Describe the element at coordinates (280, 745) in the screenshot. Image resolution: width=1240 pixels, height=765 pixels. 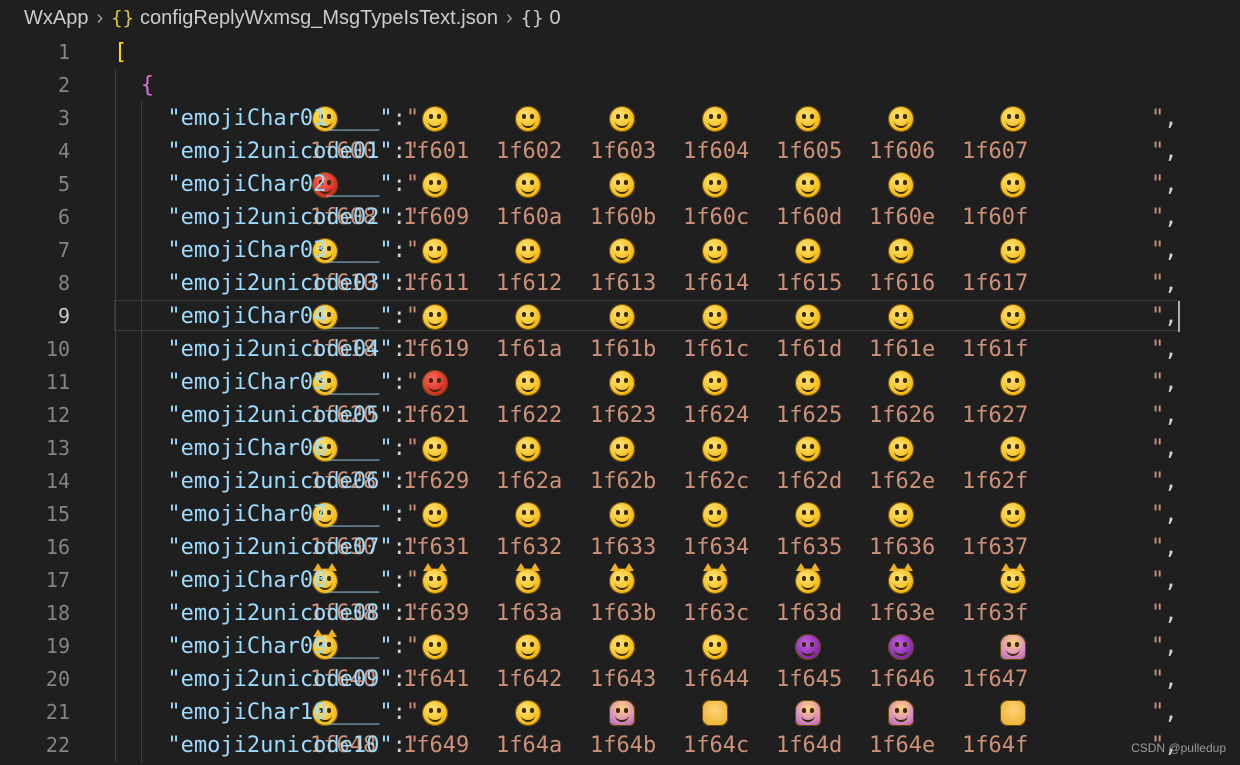
I see `json-key: "emoji2unicode10"` at that location.